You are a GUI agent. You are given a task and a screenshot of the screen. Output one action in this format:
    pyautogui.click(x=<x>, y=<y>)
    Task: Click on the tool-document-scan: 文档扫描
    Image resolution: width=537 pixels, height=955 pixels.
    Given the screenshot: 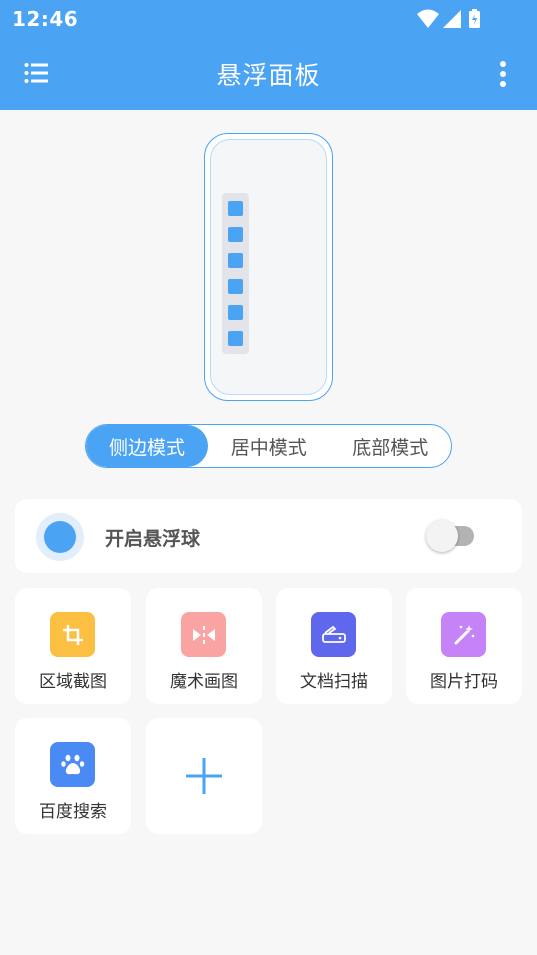 What is the action you would take?
    pyautogui.click(x=334, y=646)
    